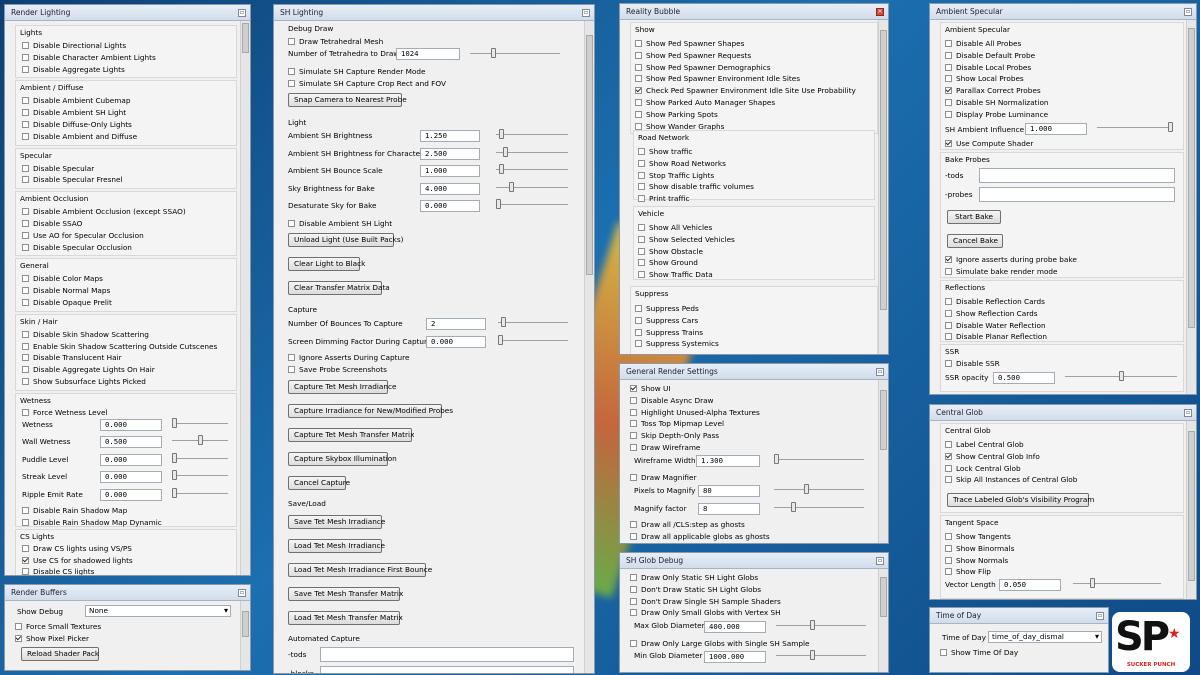 This screenshot has width=1200, height=675. What do you see at coordinates (319, 483) in the screenshot?
I see `capture-action-button: Cancel Capture` at bounding box center [319, 483].